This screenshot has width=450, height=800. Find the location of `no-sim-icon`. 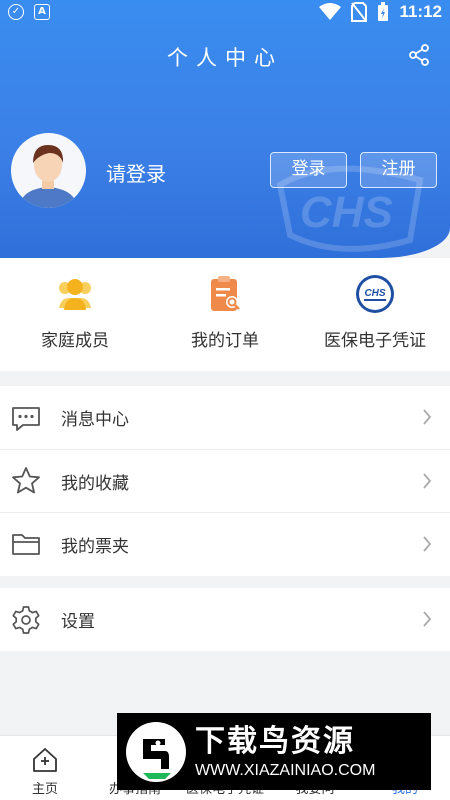

no-sim-icon is located at coordinates (359, 12).